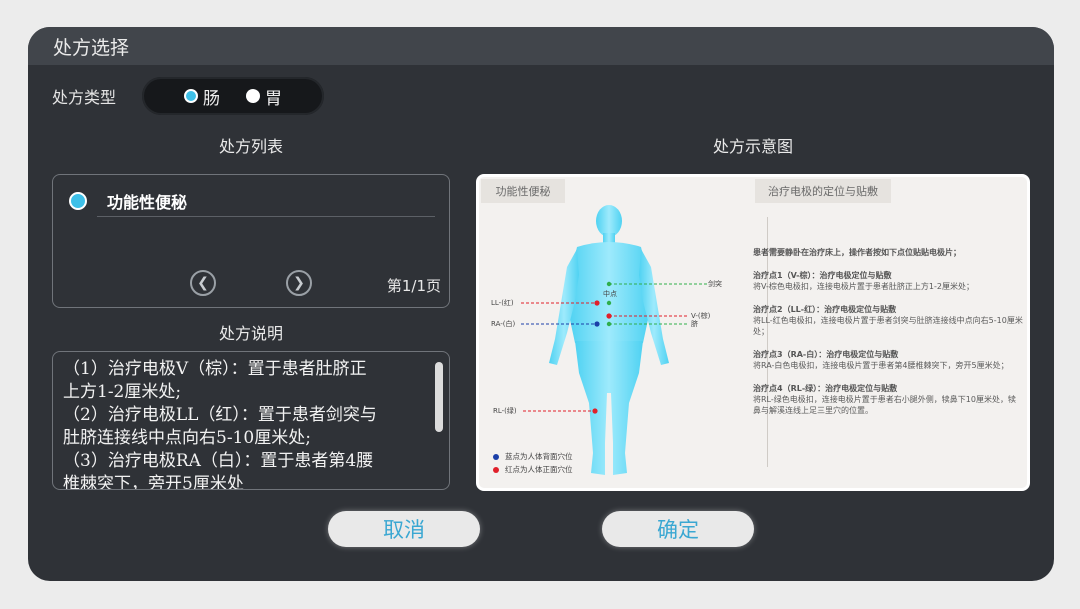  Describe the element at coordinates (274, 98) in the screenshot. I see `type-option-stomach-label: 胃` at that location.